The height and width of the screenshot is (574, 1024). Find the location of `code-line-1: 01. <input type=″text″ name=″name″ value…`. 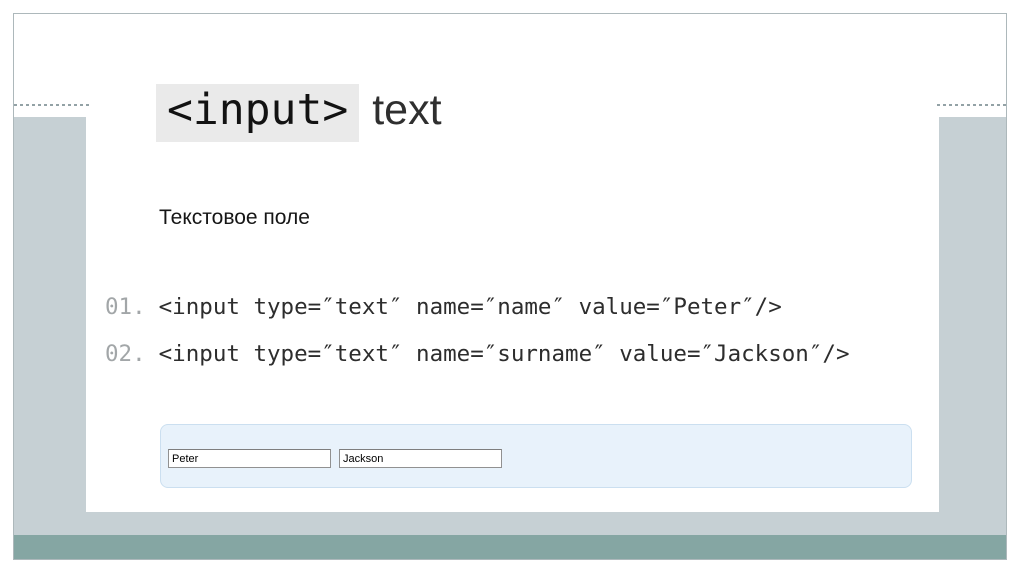

code-line-1: 01. <input type=″text″ name=″name″ value… is located at coordinates (443, 307).